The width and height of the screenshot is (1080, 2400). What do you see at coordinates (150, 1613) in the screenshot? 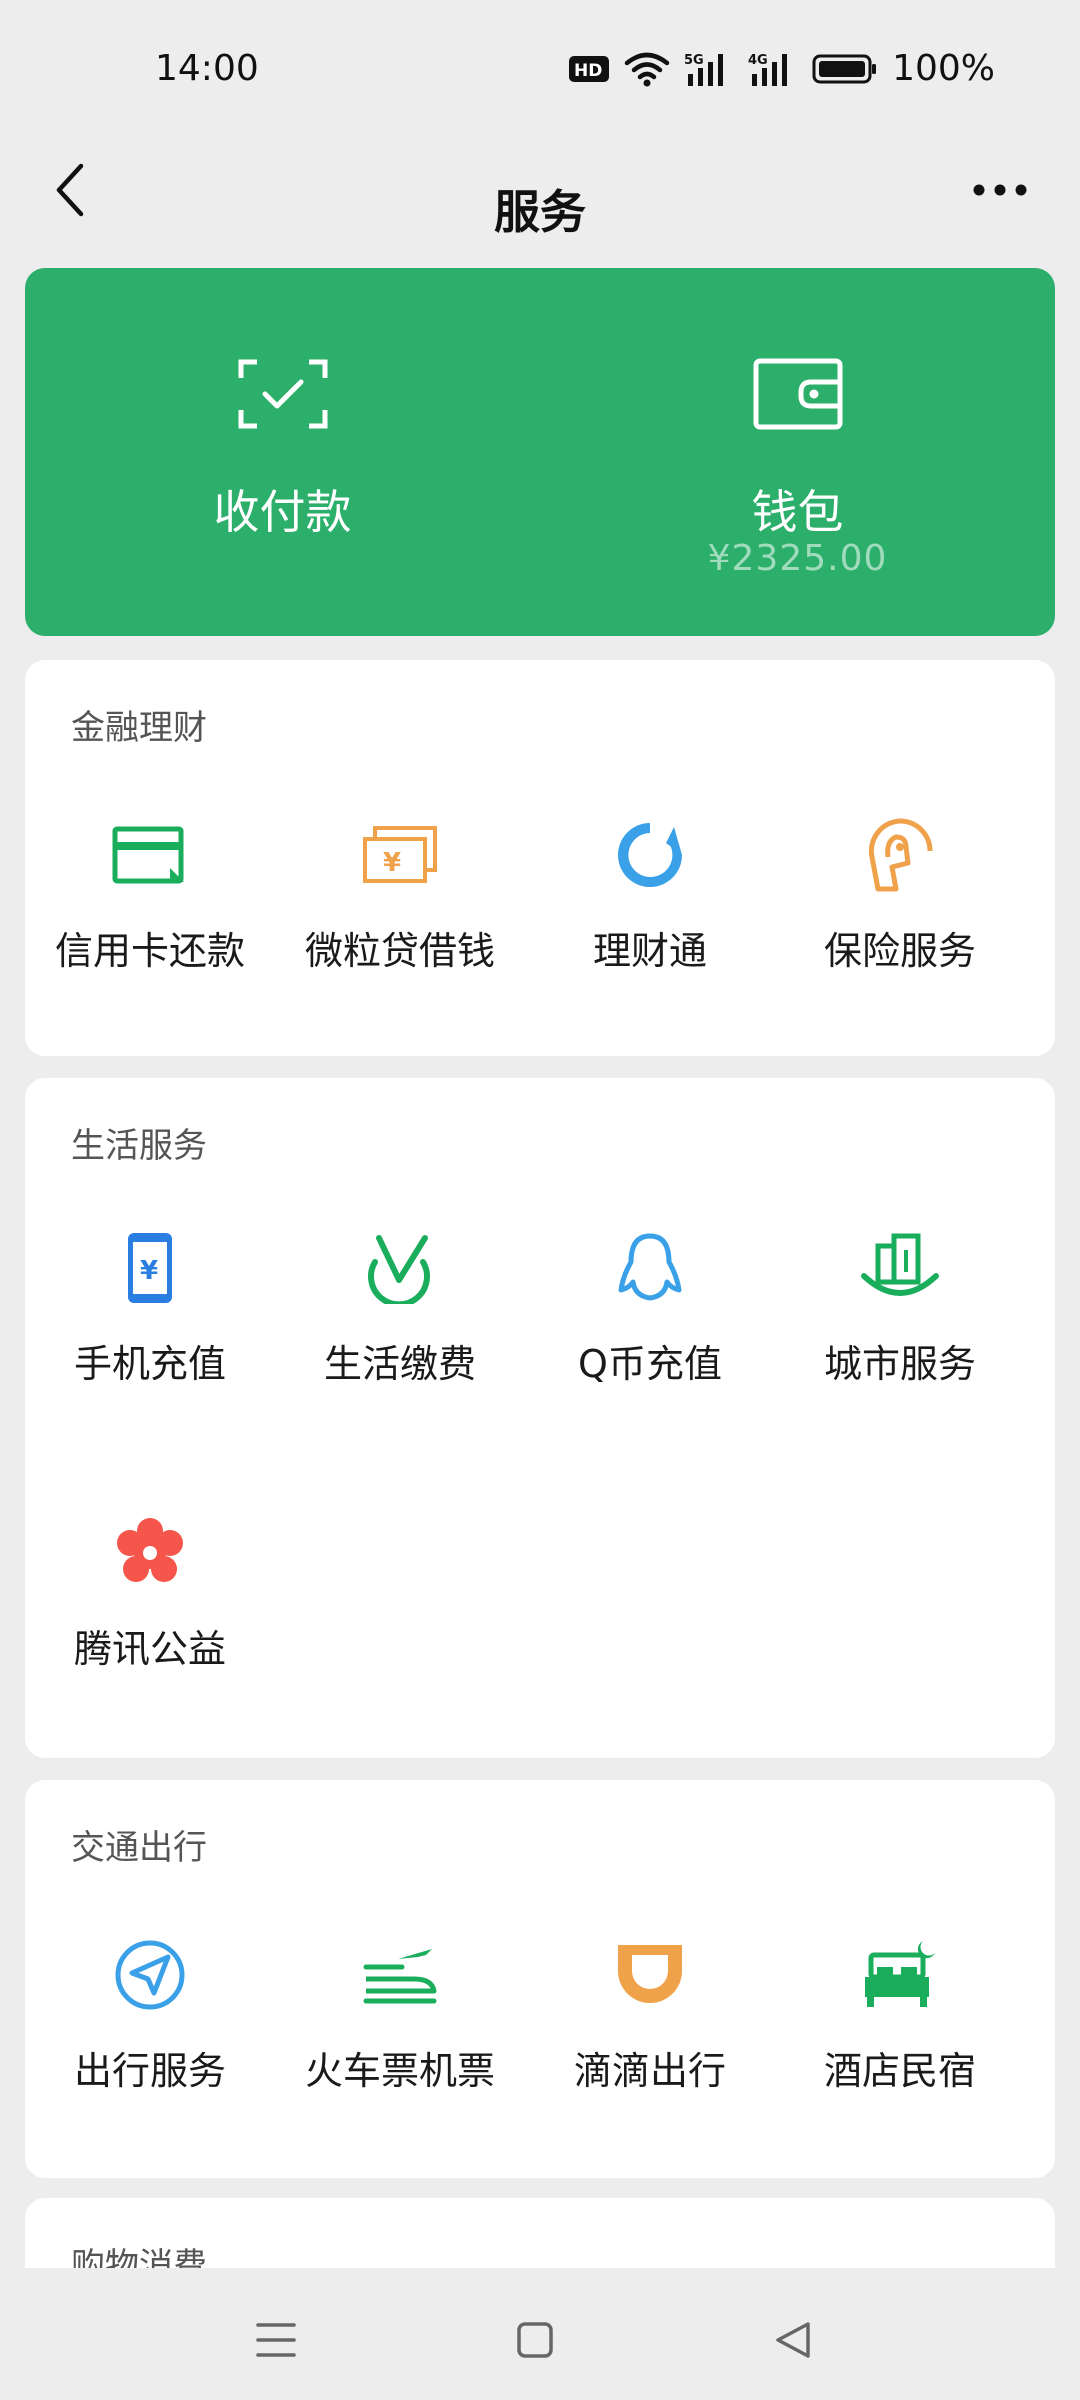
I see `tencent-charity-item: 腾讯公益` at bounding box center [150, 1613].